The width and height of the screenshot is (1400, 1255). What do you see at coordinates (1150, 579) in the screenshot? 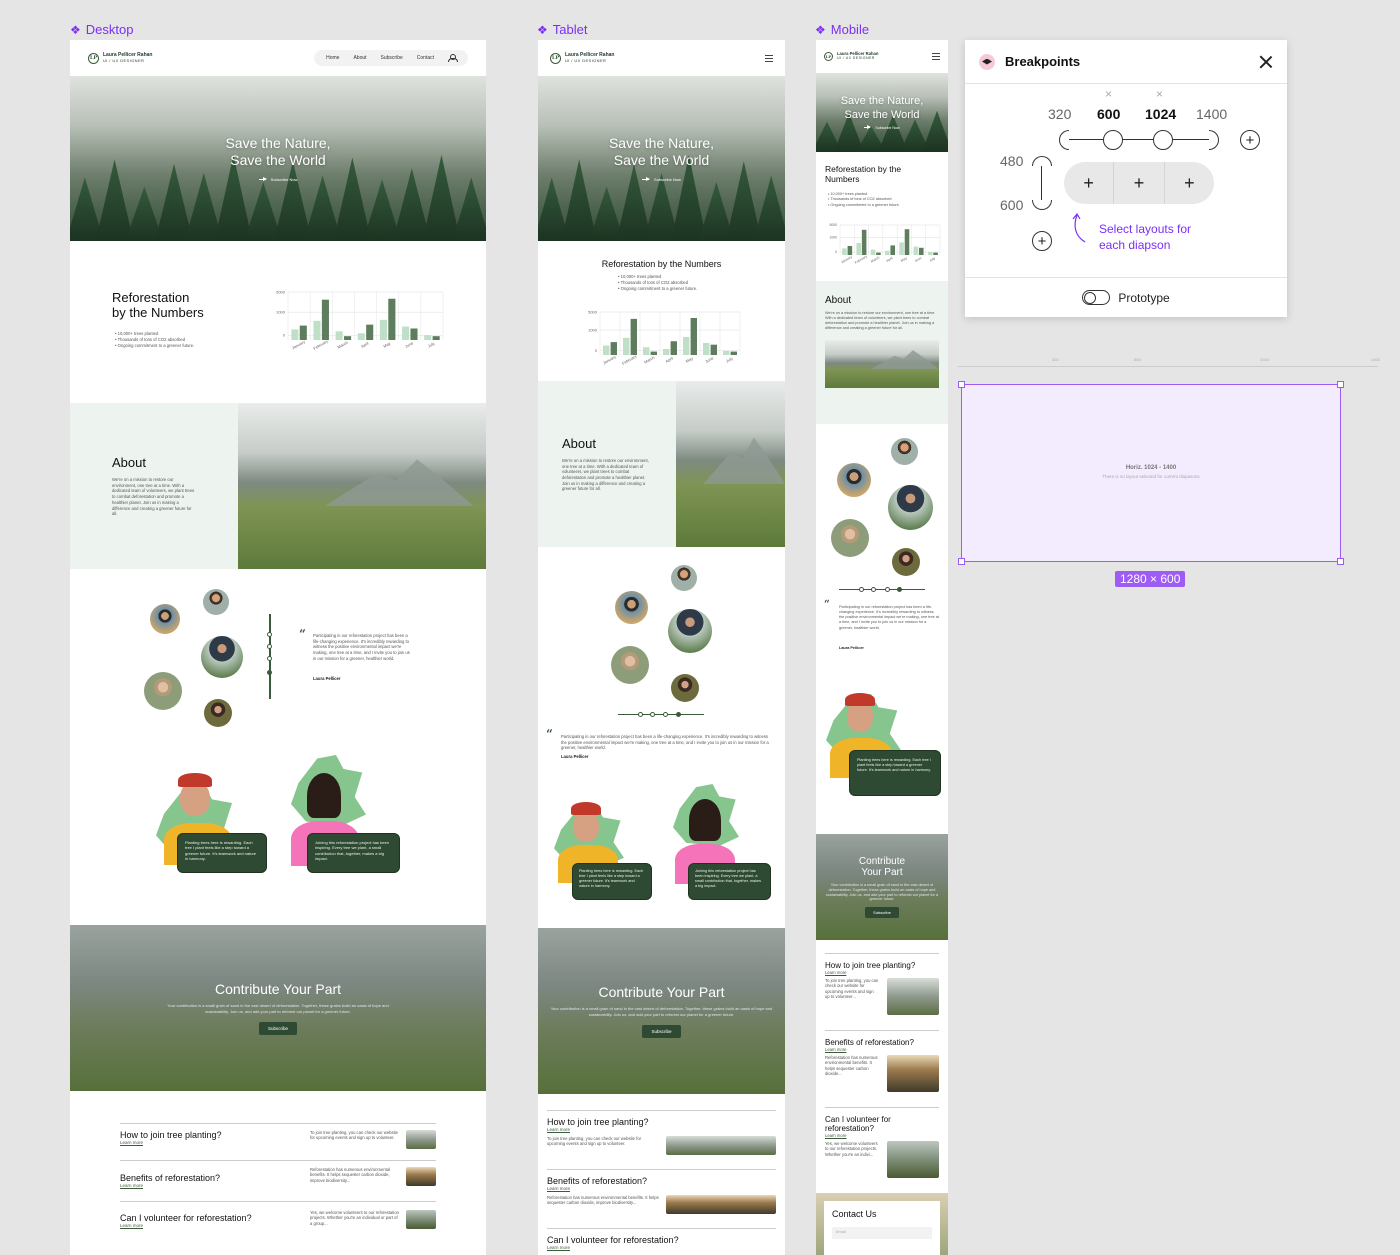
I see `selection-size-badge: 1280 × 600` at bounding box center [1150, 579].